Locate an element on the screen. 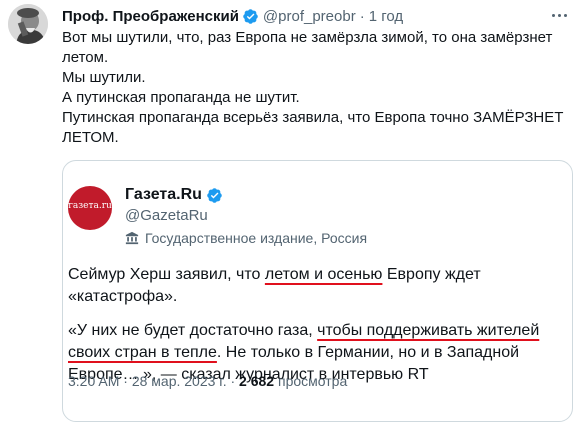 This screenshot has width=584, height=422. state-affiliation-label: Государственное издание, Россия is located at coordinates (246, 238).